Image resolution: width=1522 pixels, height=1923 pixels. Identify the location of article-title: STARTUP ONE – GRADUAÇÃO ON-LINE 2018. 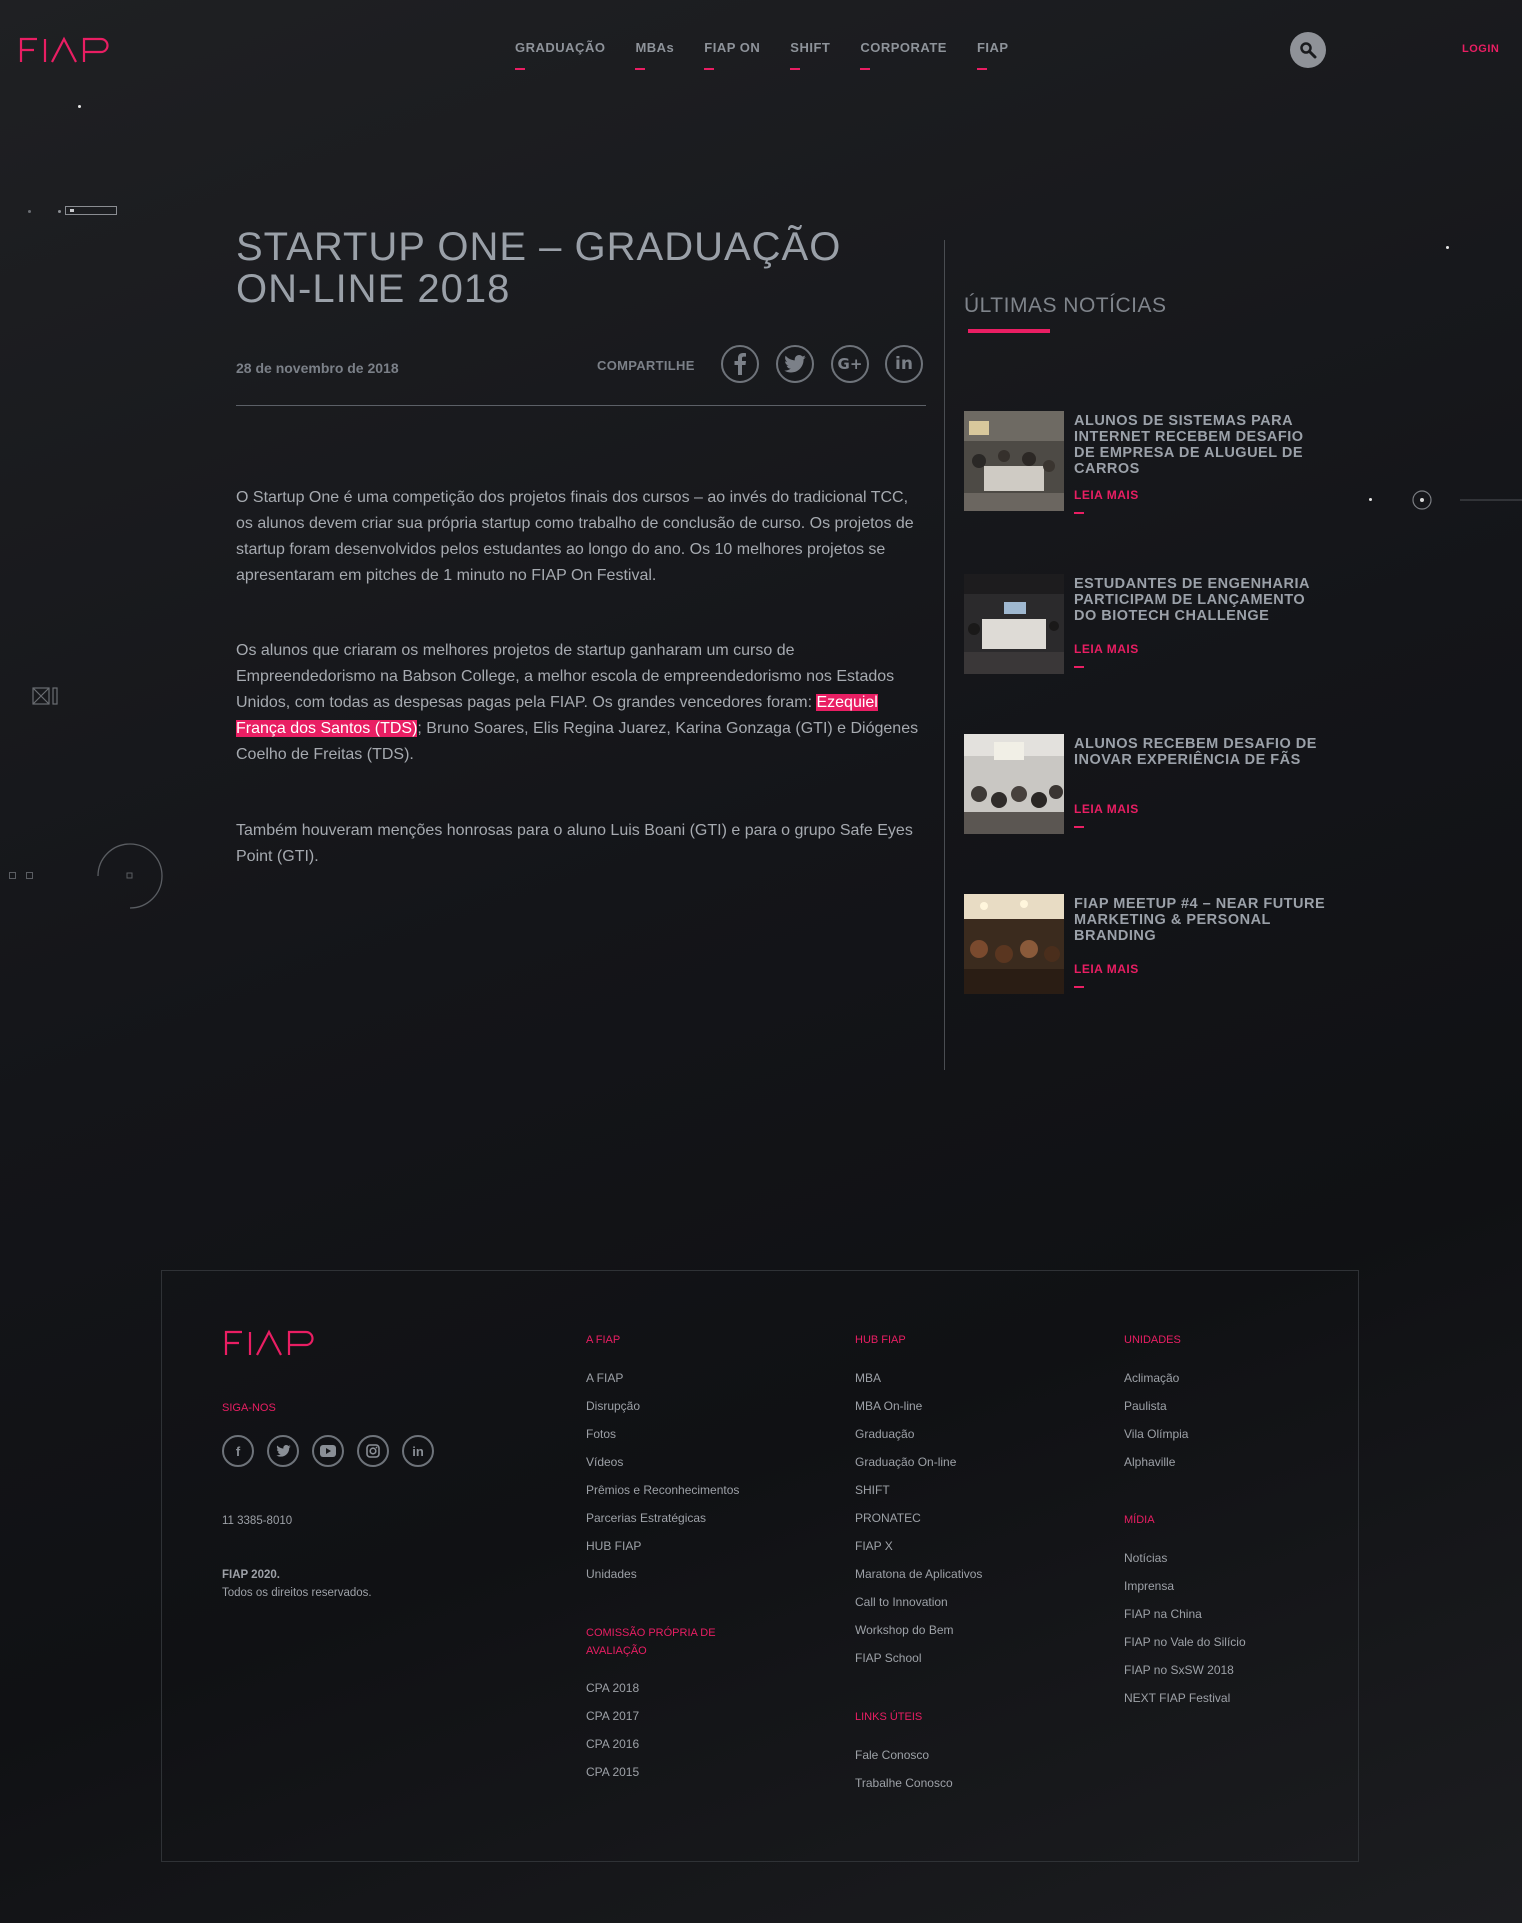
(539, 268).